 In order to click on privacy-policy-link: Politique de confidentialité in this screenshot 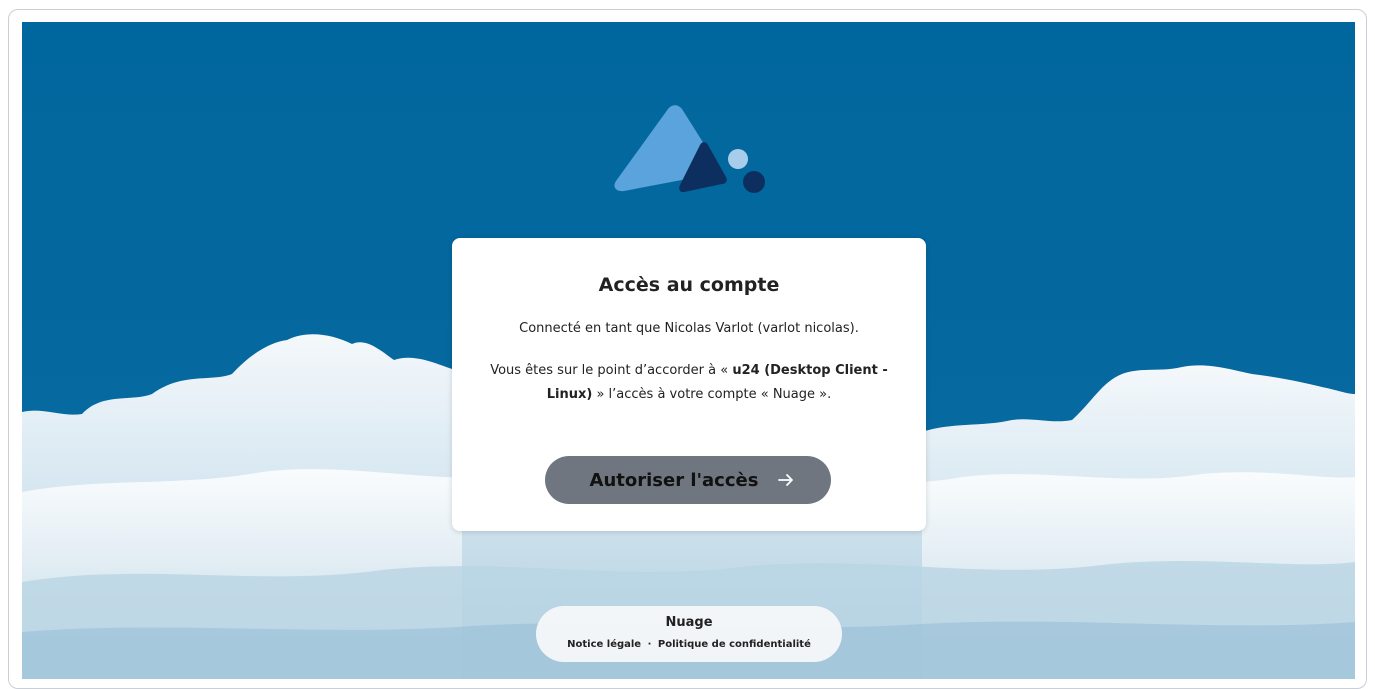, I will do `click(734, 644)`.